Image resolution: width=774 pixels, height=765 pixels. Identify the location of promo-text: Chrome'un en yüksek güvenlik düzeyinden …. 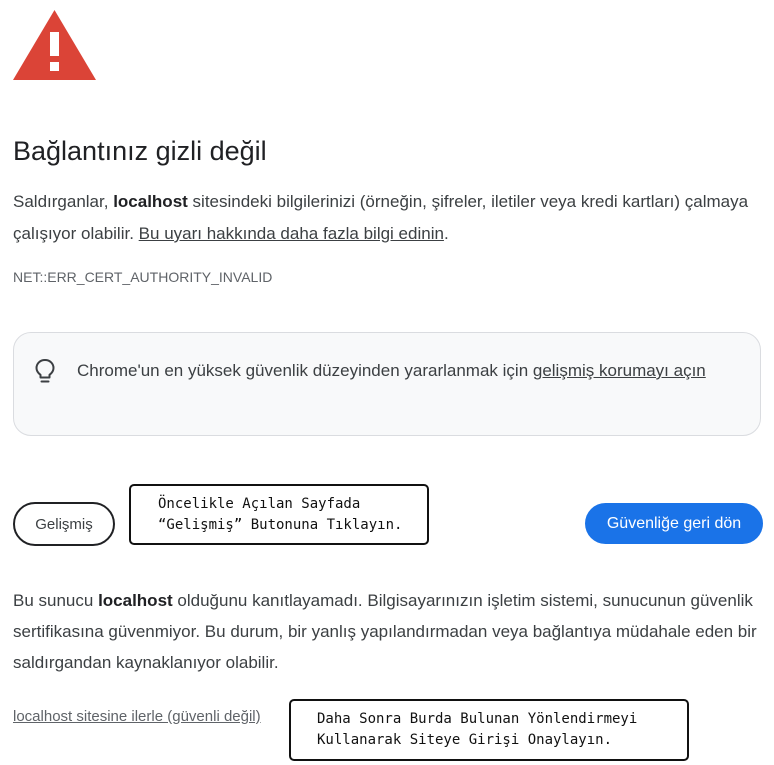
(412, 371).